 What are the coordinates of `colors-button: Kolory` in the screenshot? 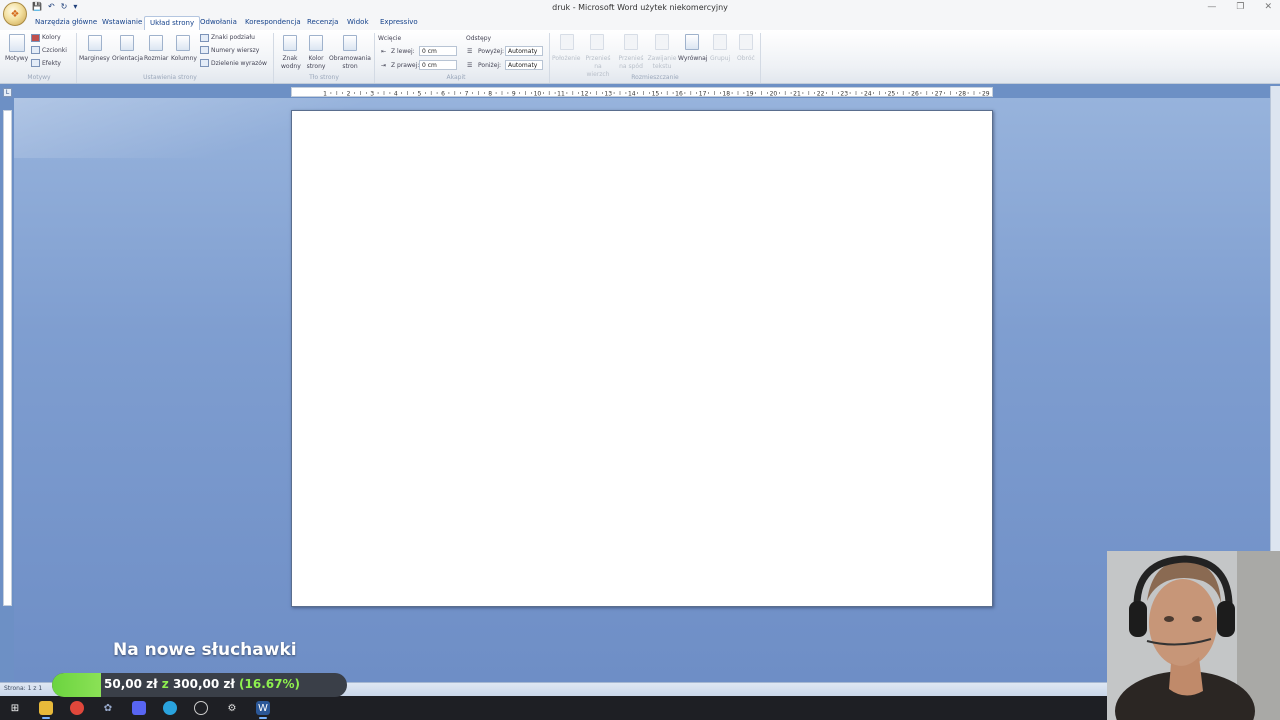 It's located at (51, 37).